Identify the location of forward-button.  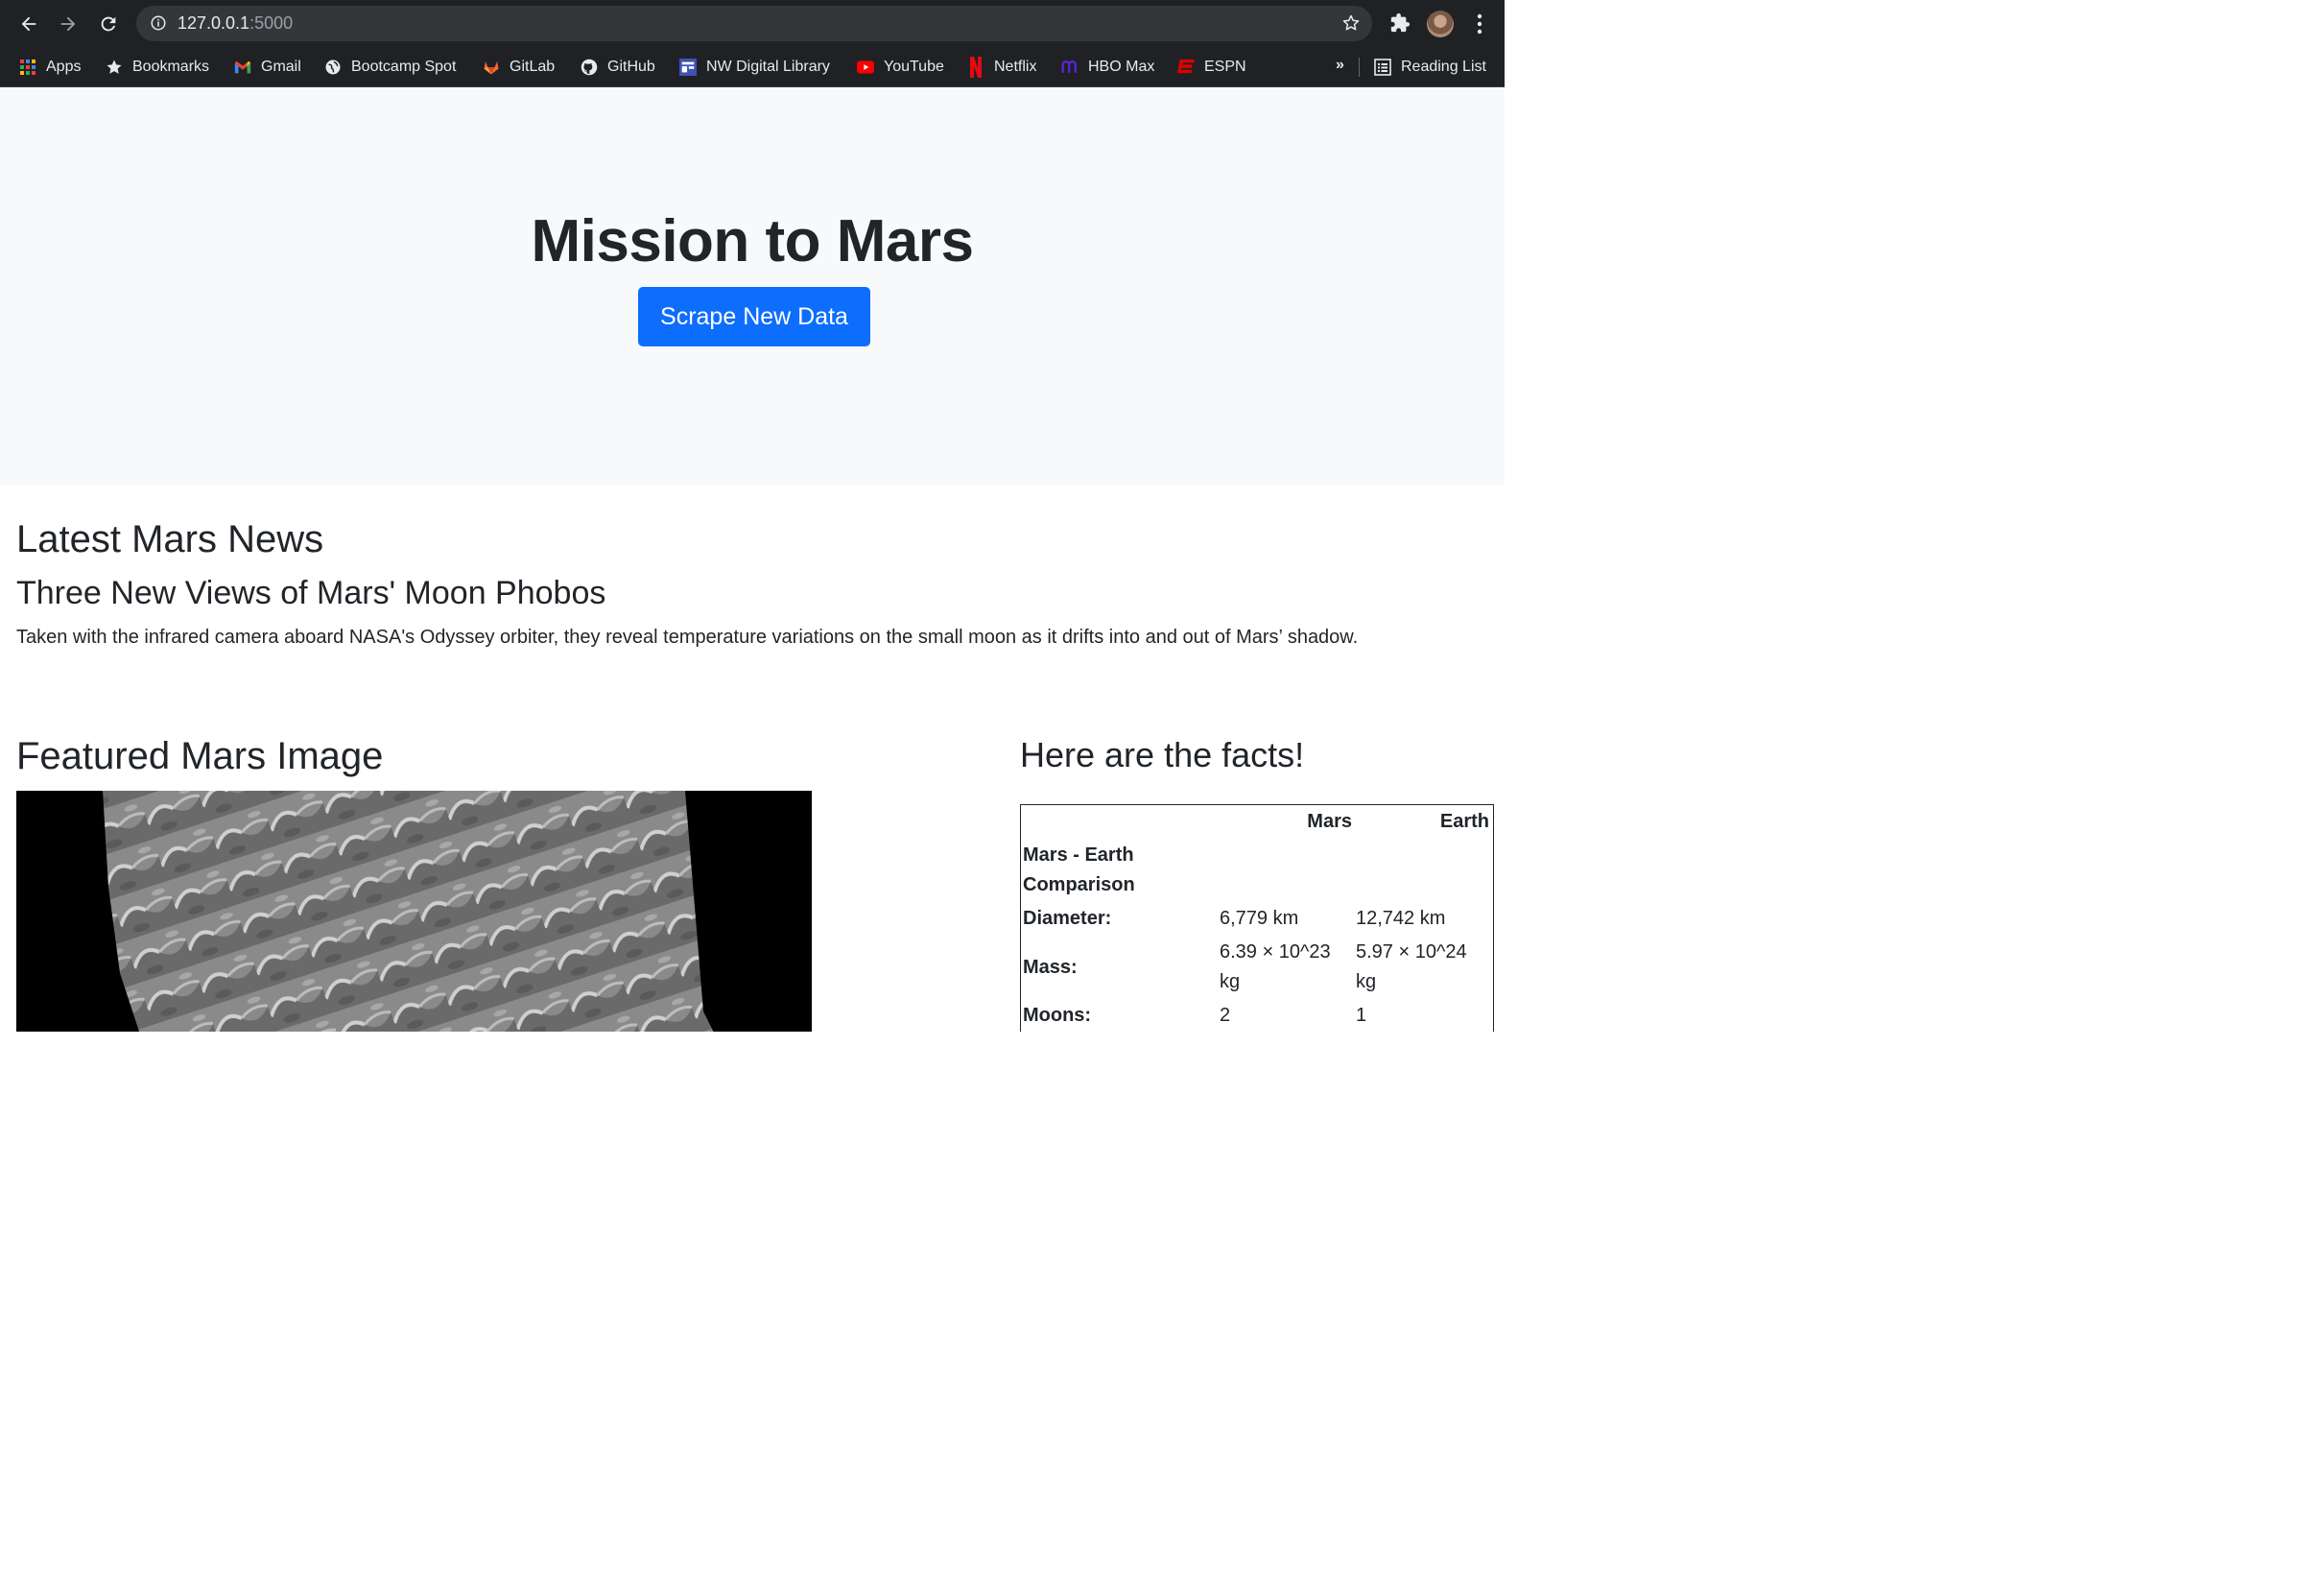
(68, 24).